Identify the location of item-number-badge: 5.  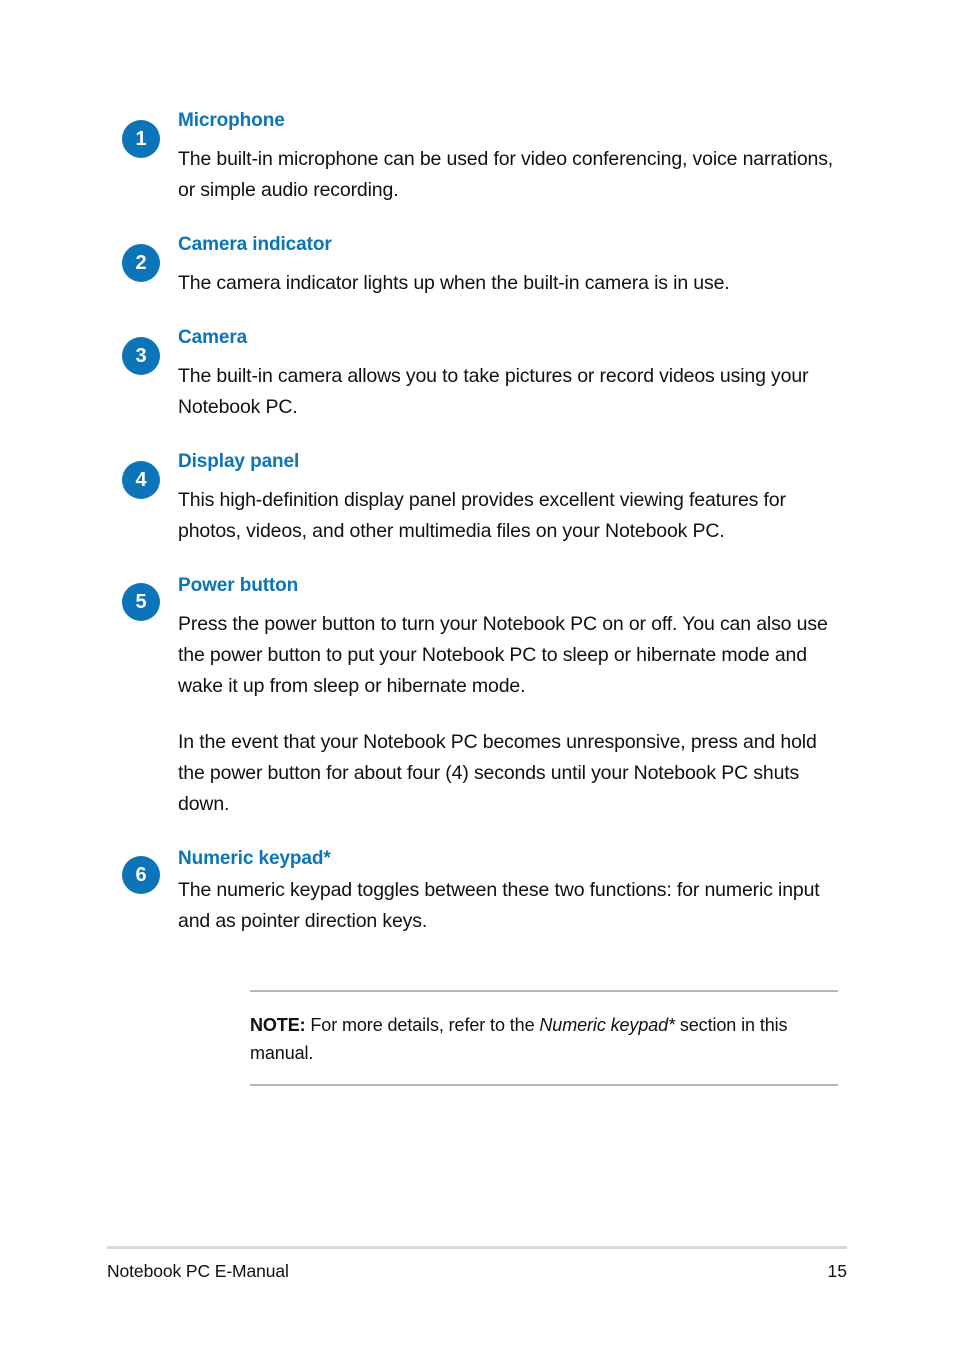
(141, 602).